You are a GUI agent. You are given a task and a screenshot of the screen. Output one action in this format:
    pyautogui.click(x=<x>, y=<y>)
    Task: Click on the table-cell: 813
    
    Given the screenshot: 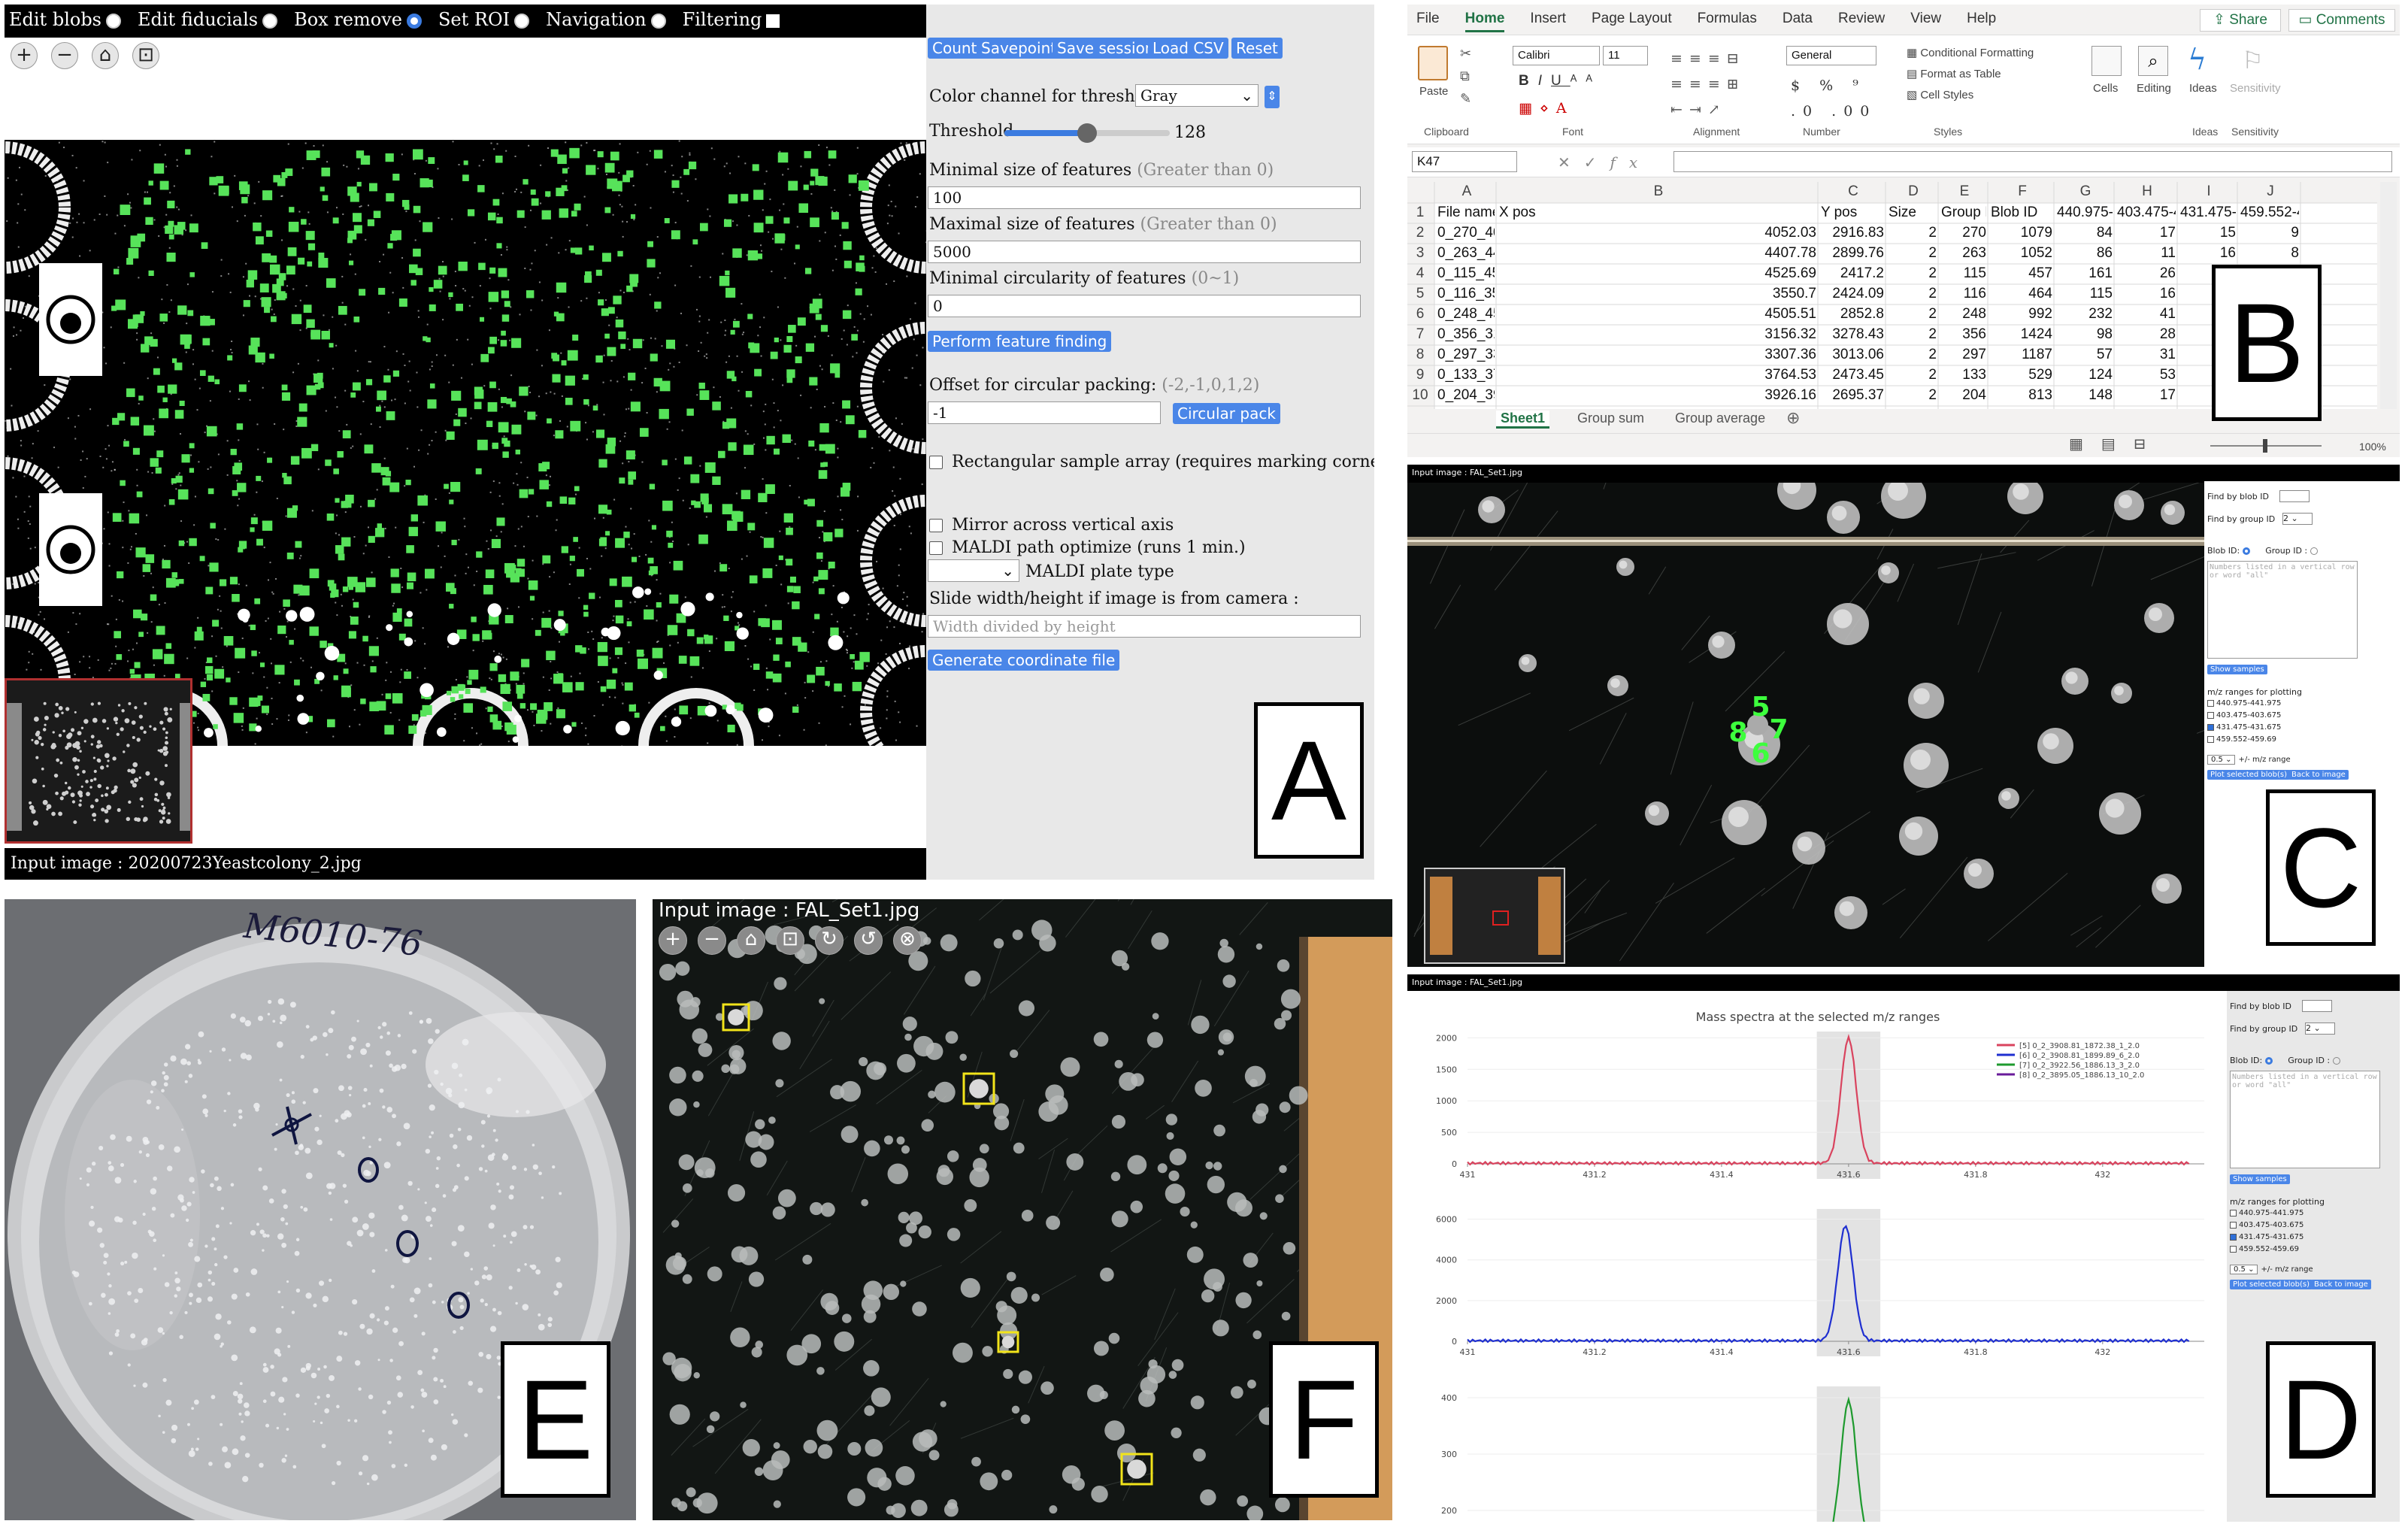 What is the action you would take?
    pyautogui.click(x=2021, y=395)
    